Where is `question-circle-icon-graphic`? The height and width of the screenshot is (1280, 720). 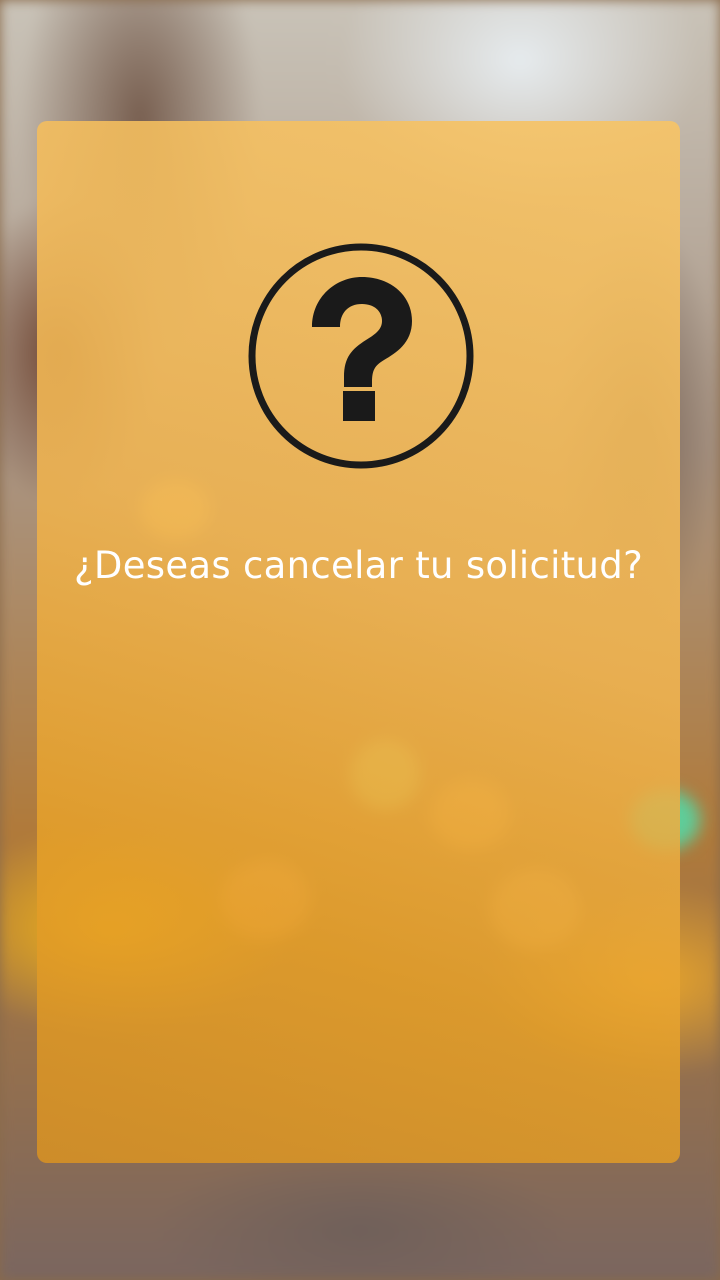 question-circle-icon-graphic is located at coordinates (361, 356).